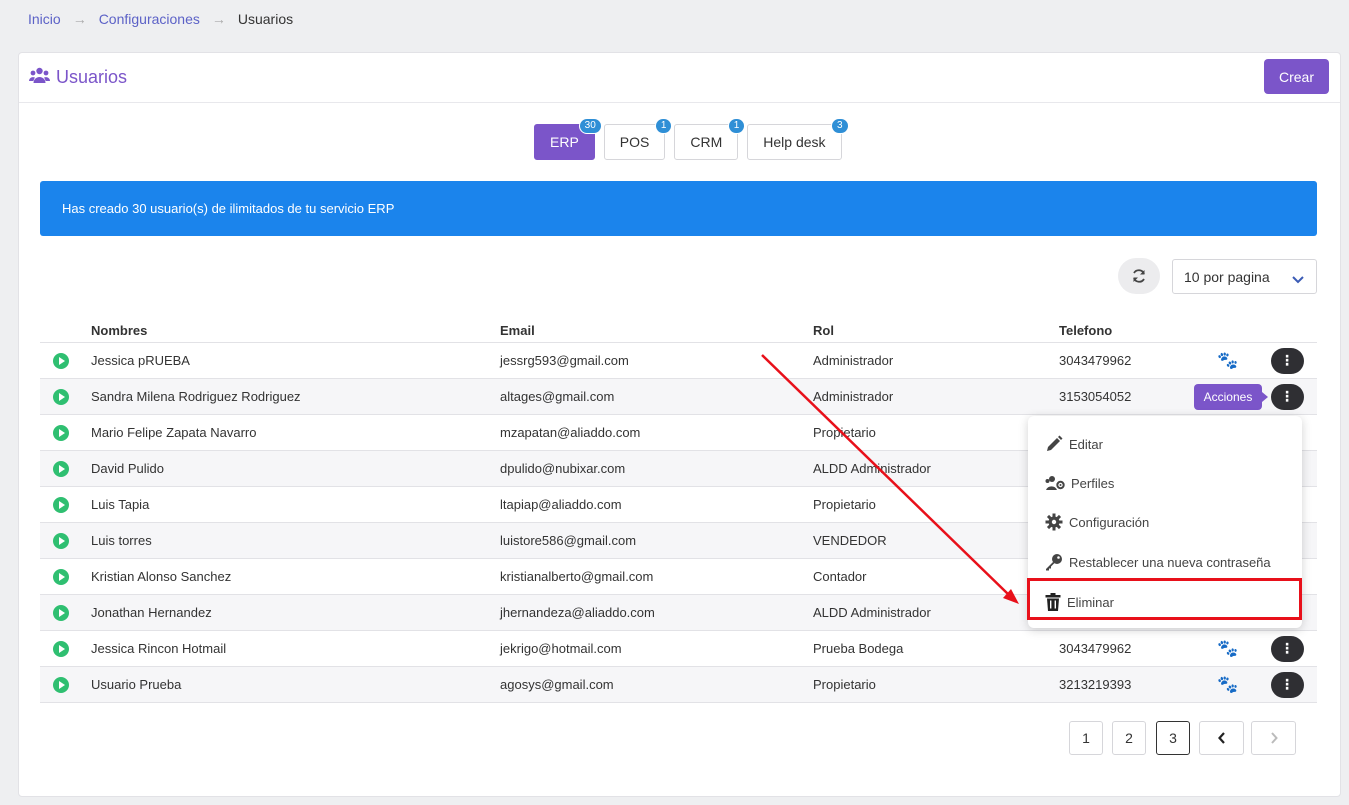 Image resolution: width=1349 pixels, height=805 pixels. Describe the element at coordinates (39, 77) in the screenshot. I see `users-icon` at that location.